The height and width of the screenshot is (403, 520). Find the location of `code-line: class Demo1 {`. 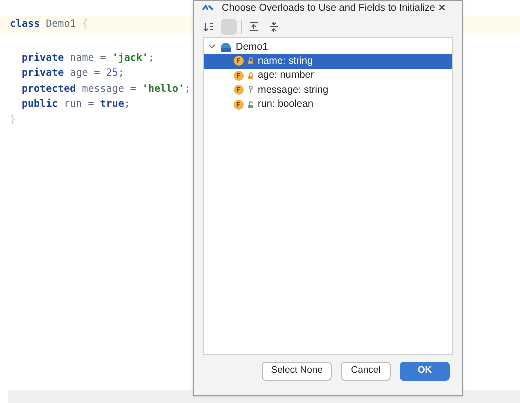

code-line: class Demo1 { is located at coordinates (49, 24).